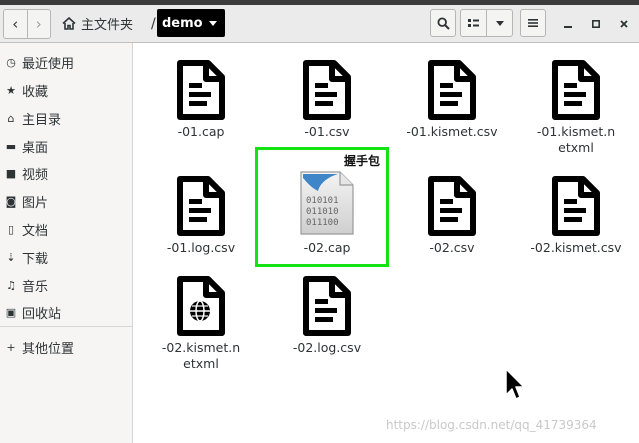 The height and width of the screenshot is (443, 639). Describe the element at coordinates (11, 257) in the screenshot. I see `download-icon: ⇣` at that location.